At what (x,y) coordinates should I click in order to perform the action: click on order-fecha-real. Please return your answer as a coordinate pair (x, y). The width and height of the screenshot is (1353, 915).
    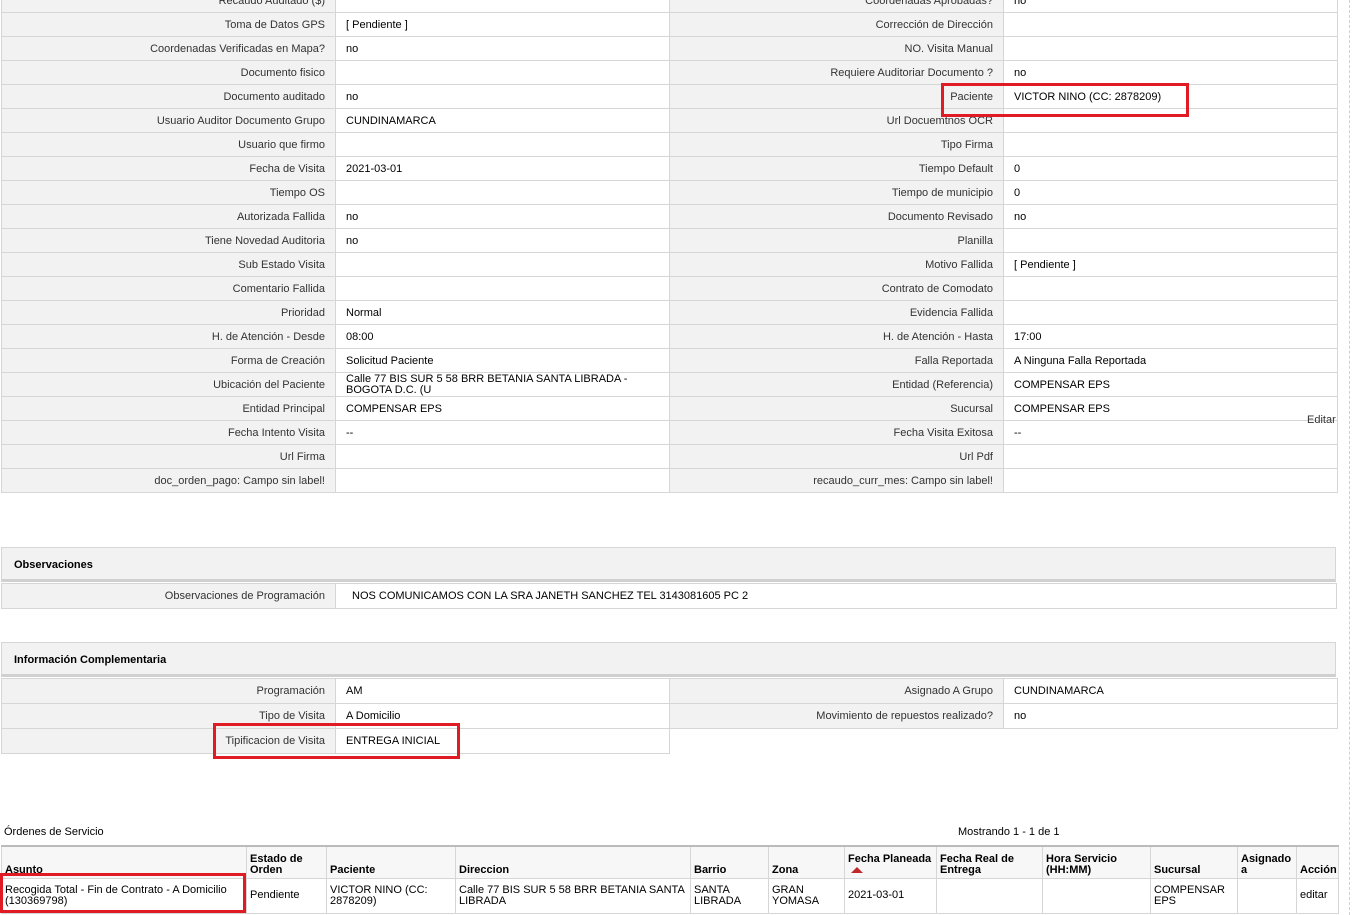
    Looking at the image, I should click on (989, 895).